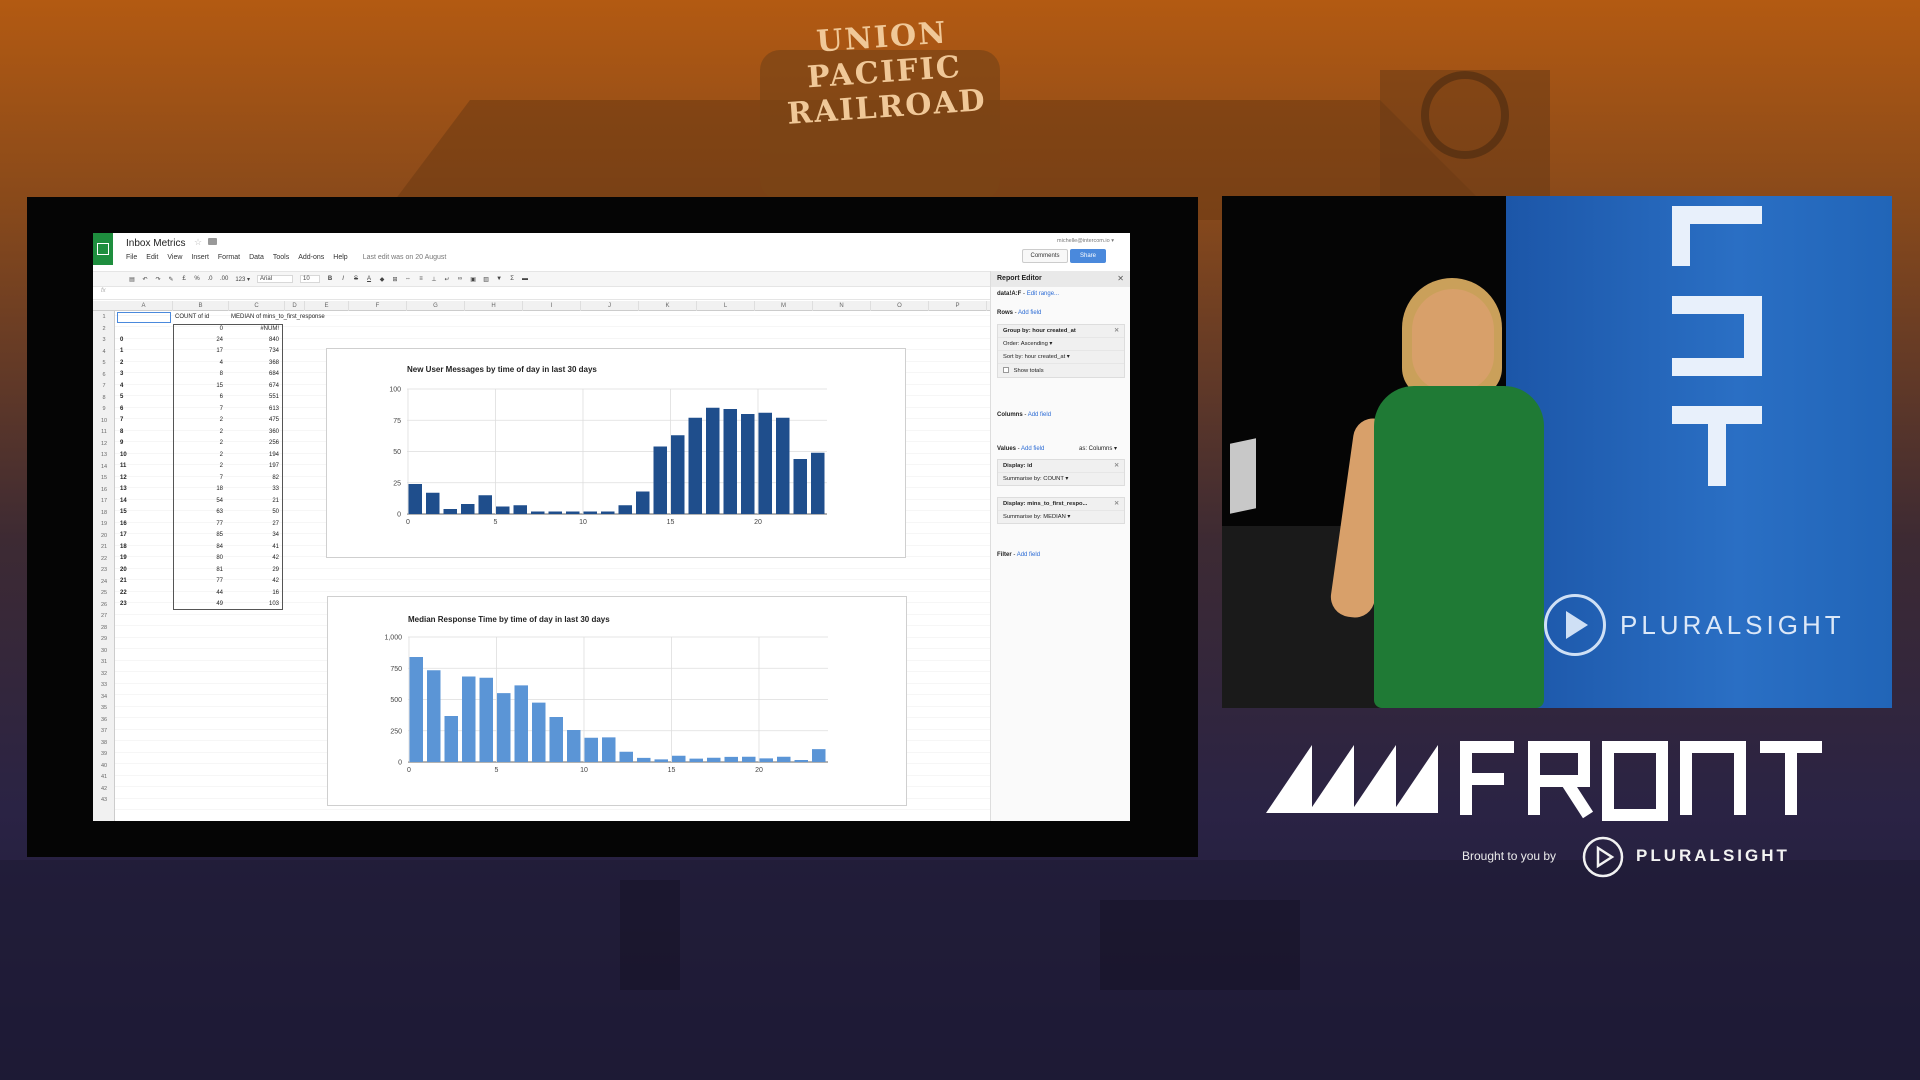  Describe the element at coordinates (356, 279) in the screenshot. I see `strikethrough-button: S` at that location.